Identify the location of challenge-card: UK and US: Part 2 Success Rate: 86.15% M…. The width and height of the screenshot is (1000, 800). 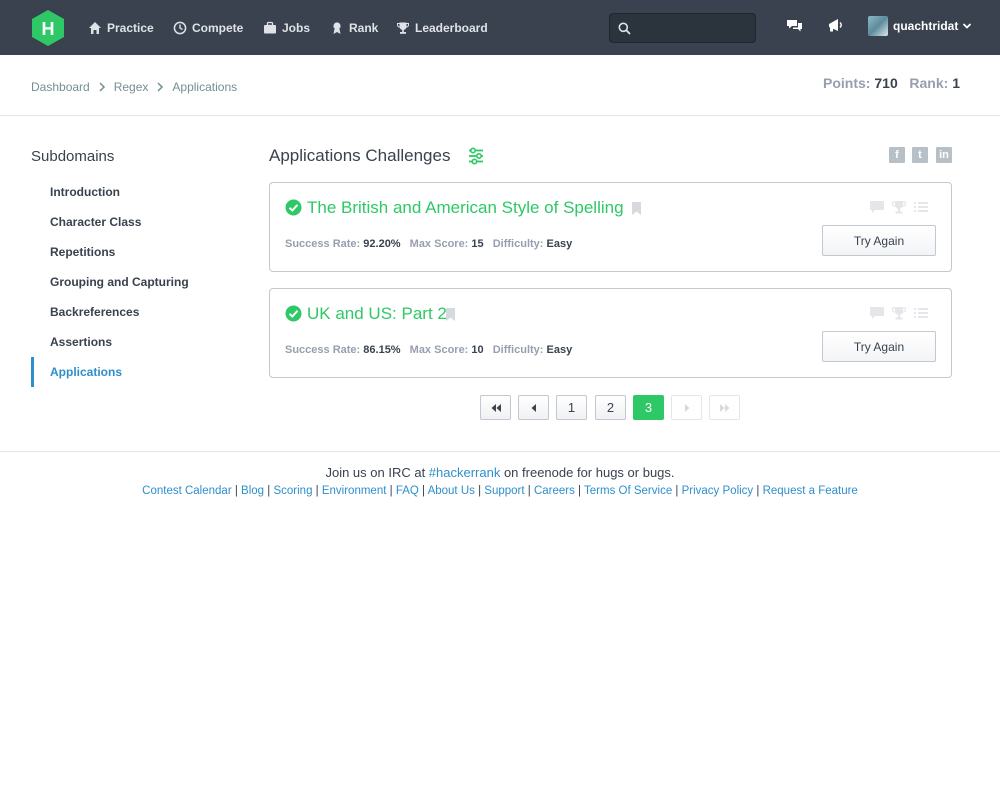
(610, 333).